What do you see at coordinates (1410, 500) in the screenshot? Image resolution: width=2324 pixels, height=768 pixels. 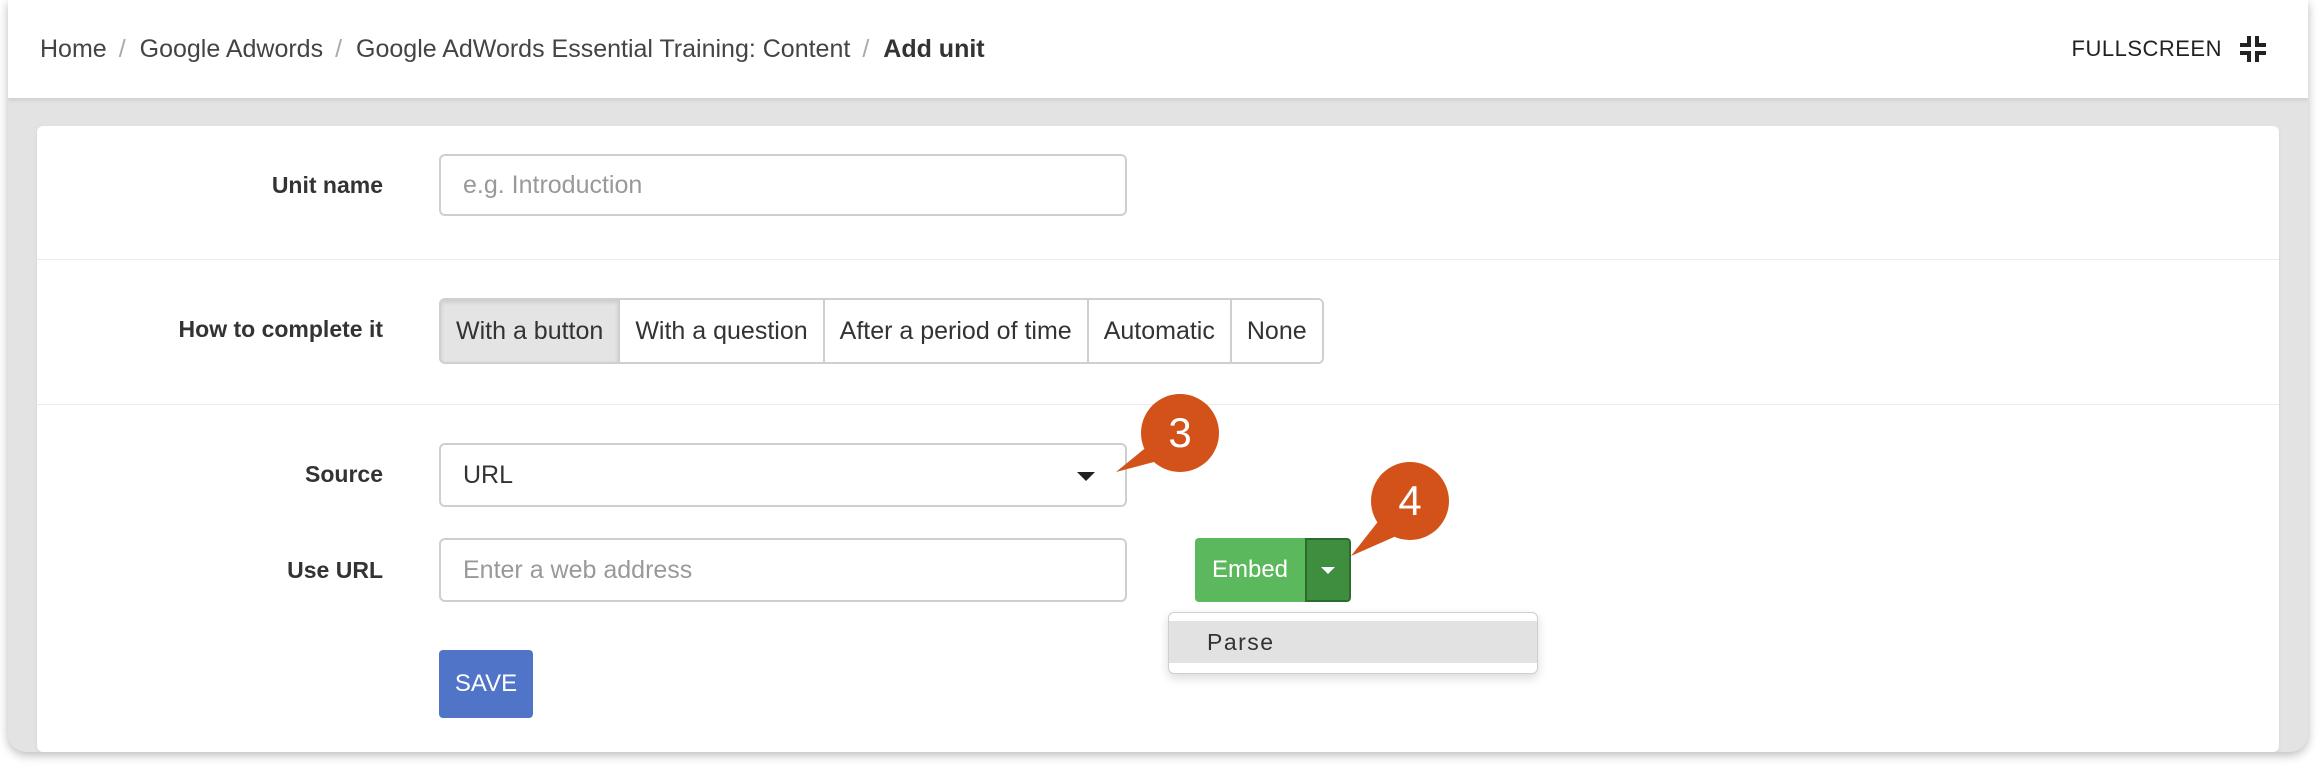 I see `callout-number-4: 4` at bounding box center [1410, 500].